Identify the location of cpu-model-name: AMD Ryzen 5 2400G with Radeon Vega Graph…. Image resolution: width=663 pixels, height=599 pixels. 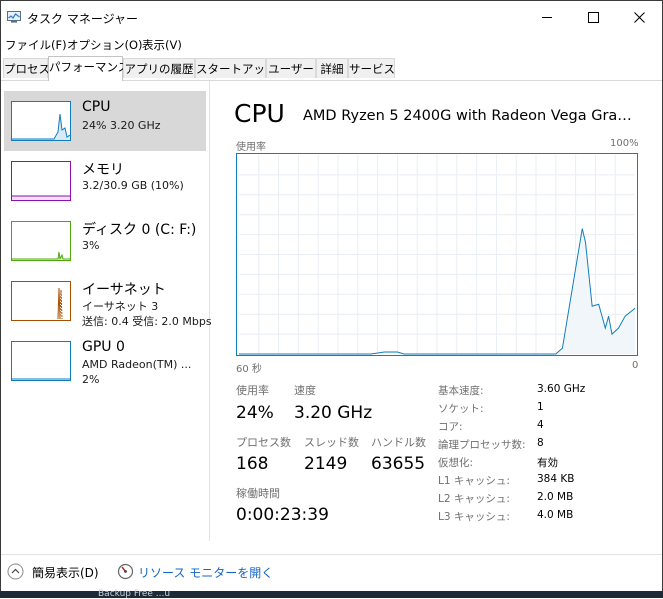
(471, 116).